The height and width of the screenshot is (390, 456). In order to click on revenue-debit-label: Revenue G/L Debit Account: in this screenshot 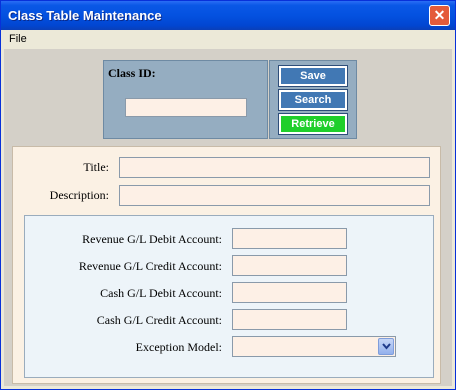, I will do `click(152, 239)`.